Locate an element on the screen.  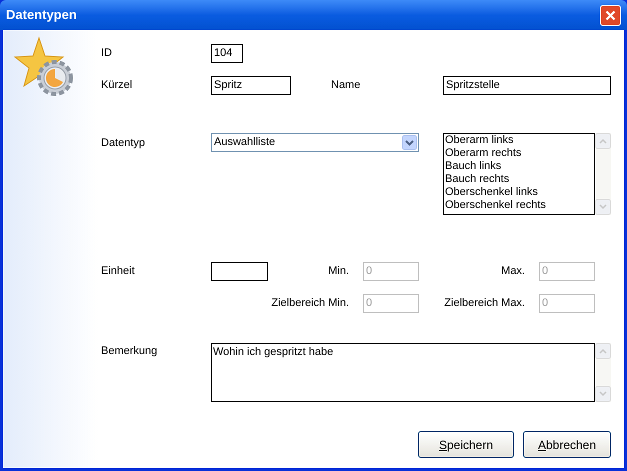
field-label: Kürzel is located at coordinates (117, 86).